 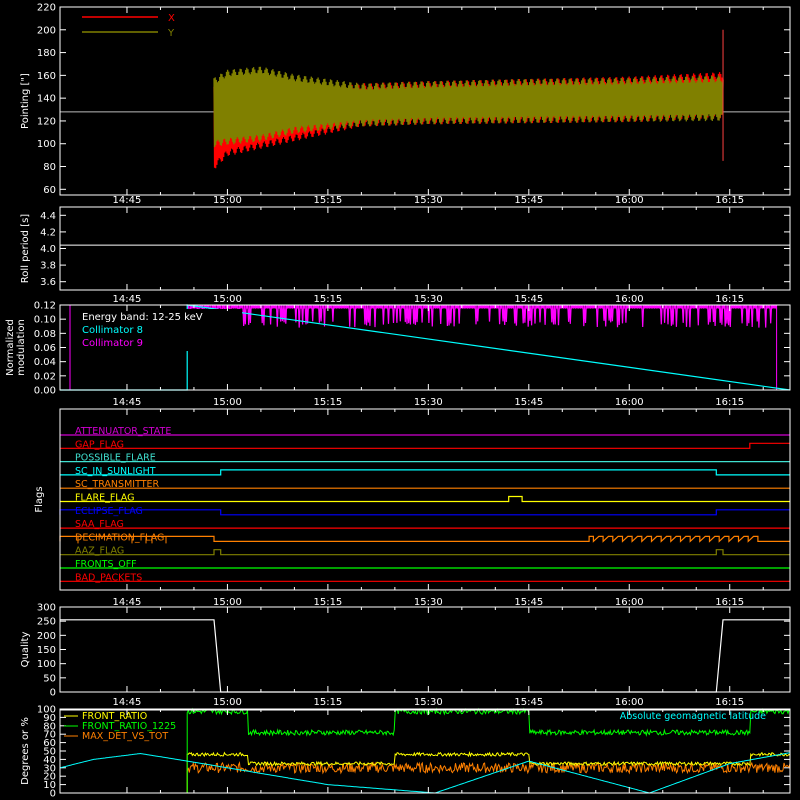 I want to click on y-axis-label: modulation, so click(x=21, y=347).